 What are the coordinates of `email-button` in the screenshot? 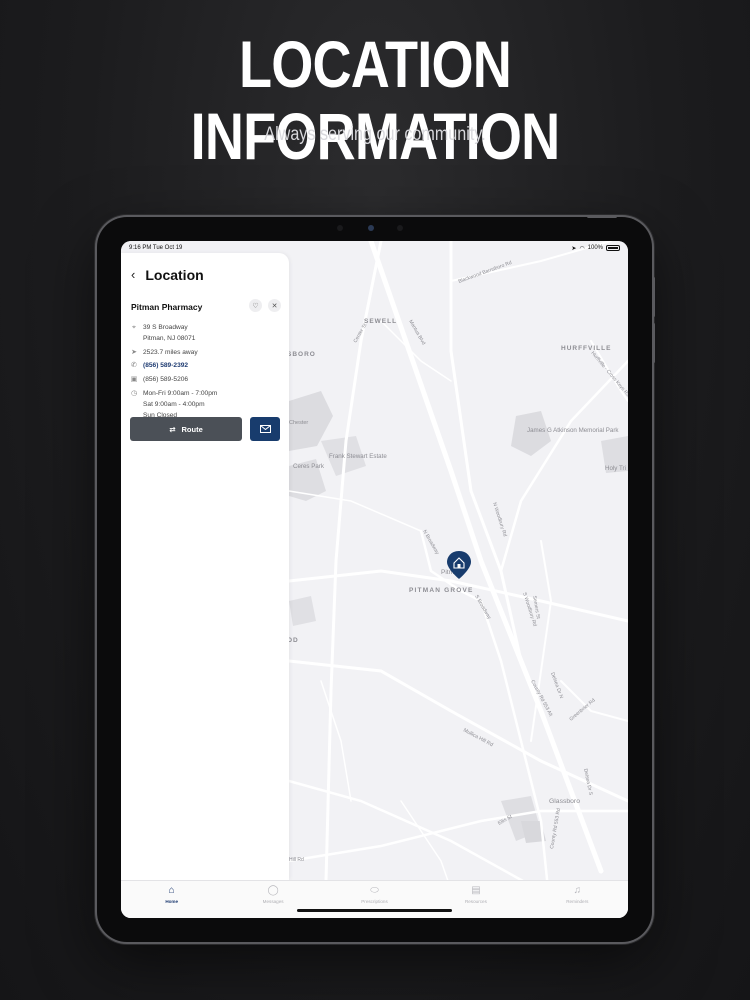 It's located at (265, 429).